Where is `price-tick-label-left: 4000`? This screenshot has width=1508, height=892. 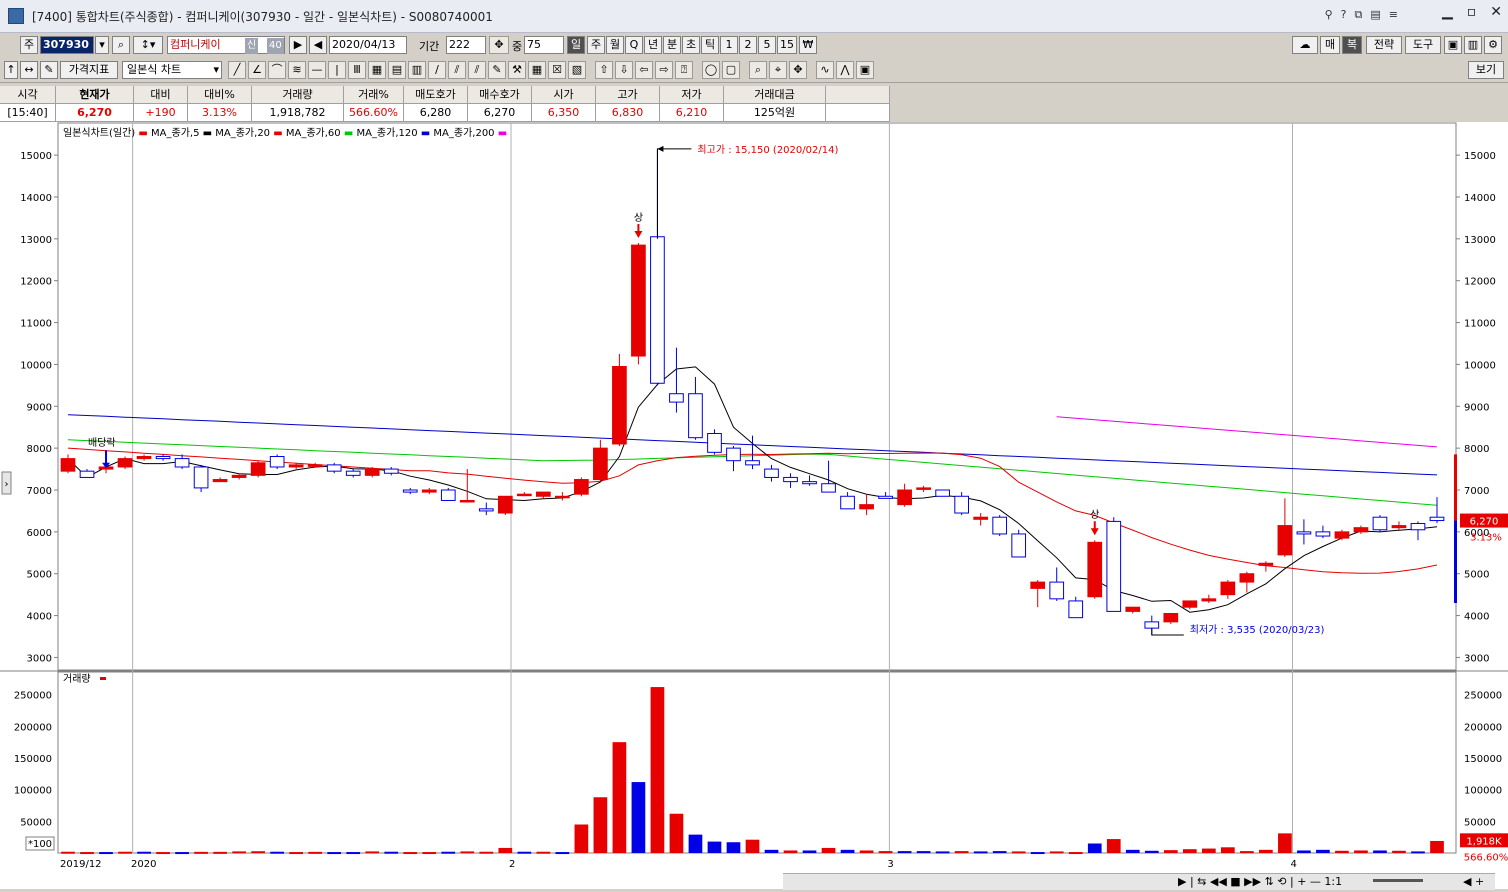
price-tick-label-left: 4000 is located at coordinates (39, 617).